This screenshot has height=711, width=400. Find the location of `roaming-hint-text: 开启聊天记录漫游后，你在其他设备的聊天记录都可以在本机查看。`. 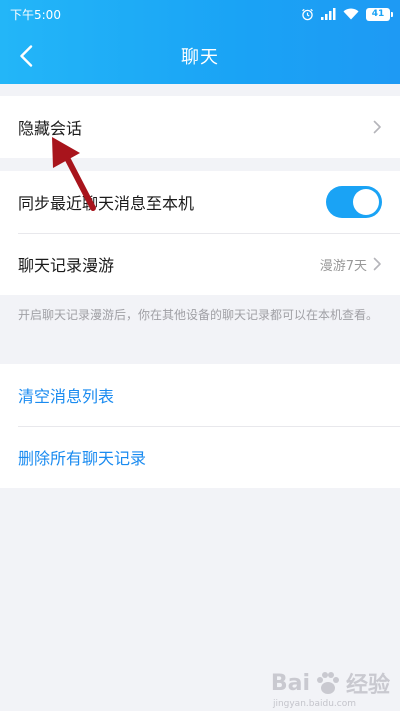

roaming-hint-text: 开启聊天记录漫游后，你在其他设备的聊天记录都可以在本机查看。 is located at coordinates (198, 315).